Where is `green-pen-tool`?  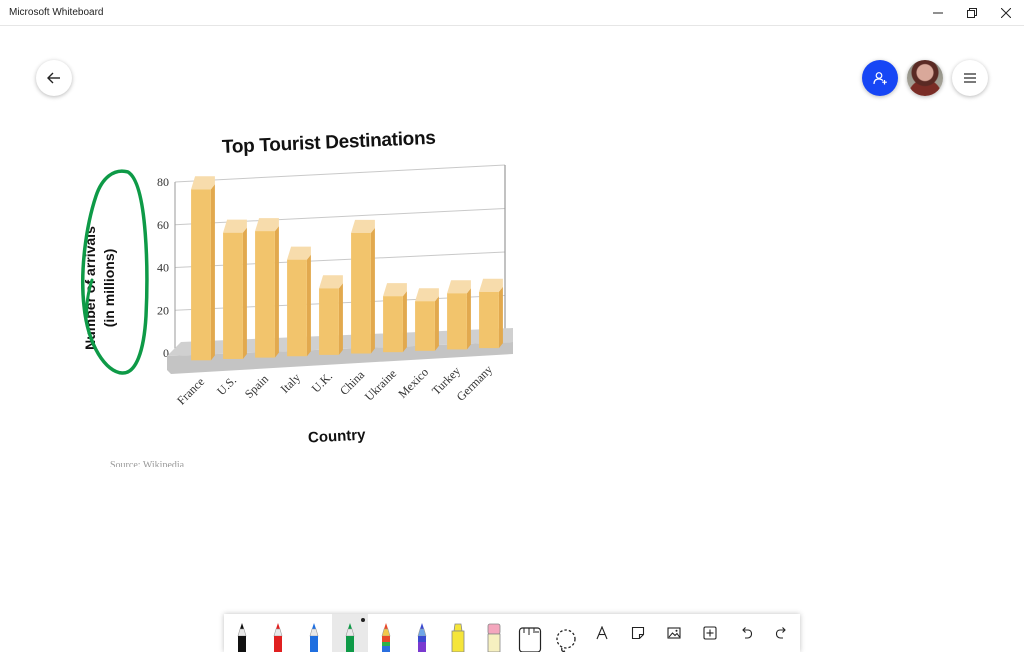 green-pen-tool is located at coordinates (350, 633).